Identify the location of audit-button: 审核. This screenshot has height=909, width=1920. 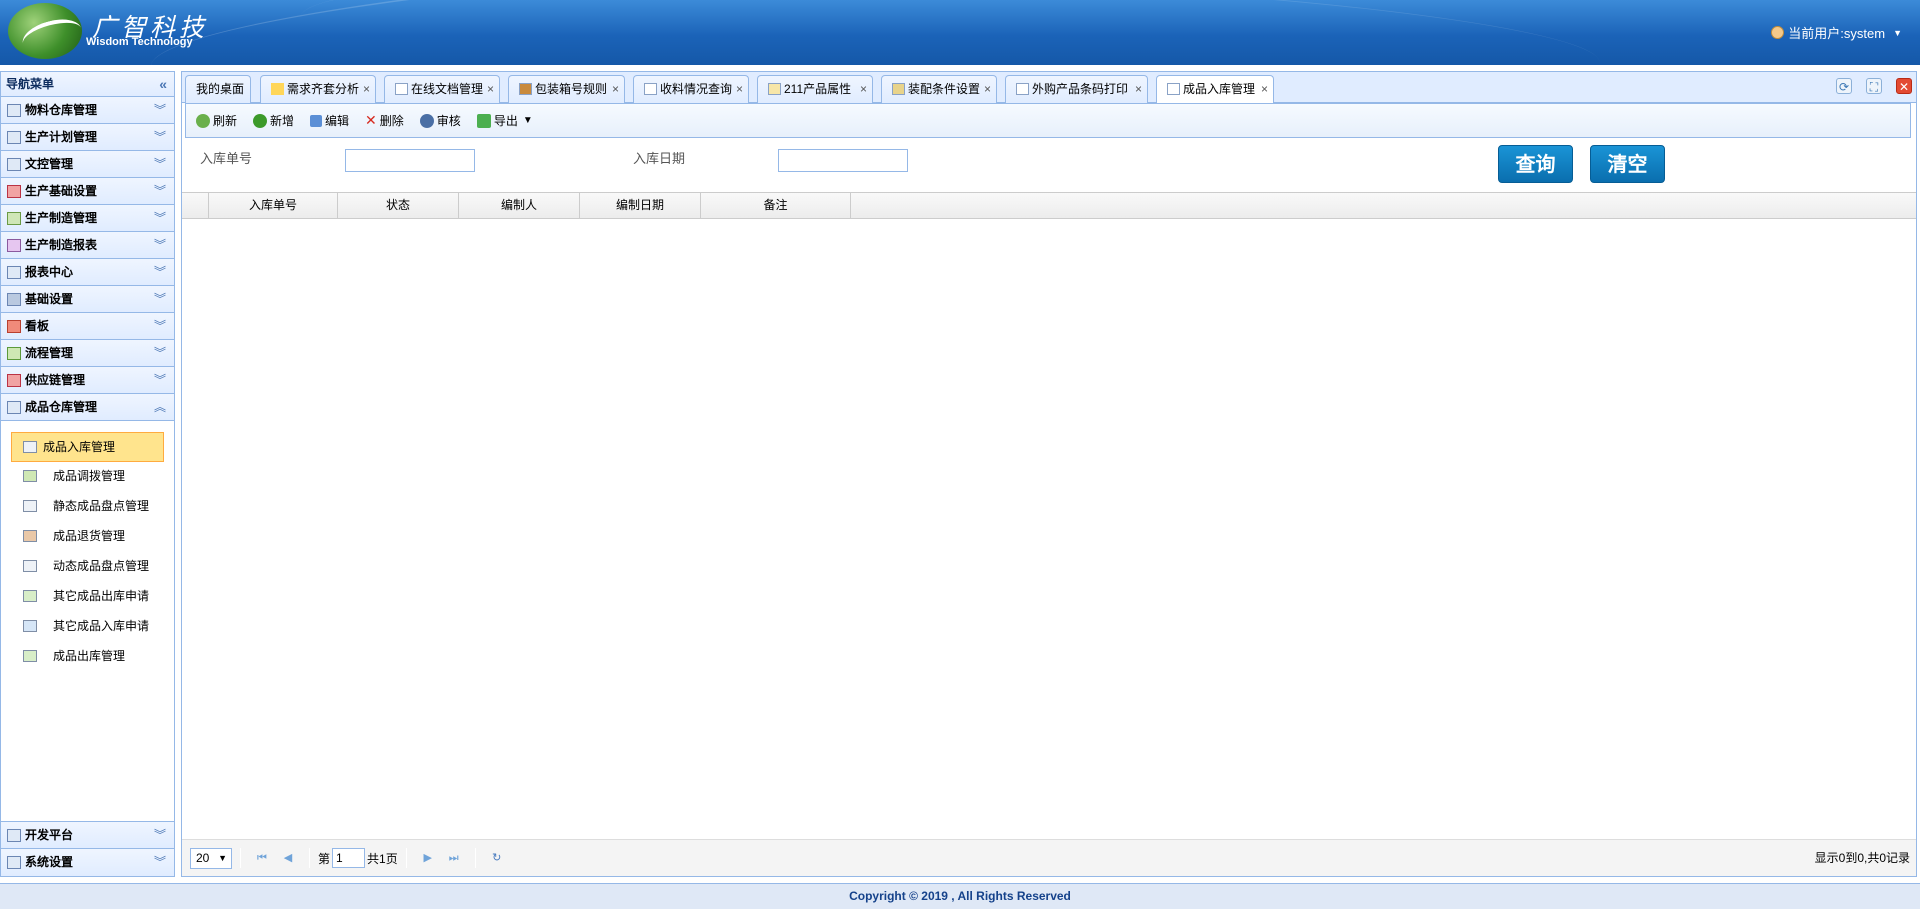
(440, 121).